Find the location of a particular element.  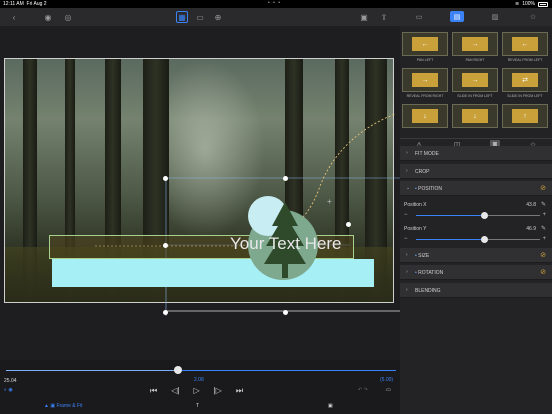

screen-icon: ▣ is located at coordinates (330, 406).